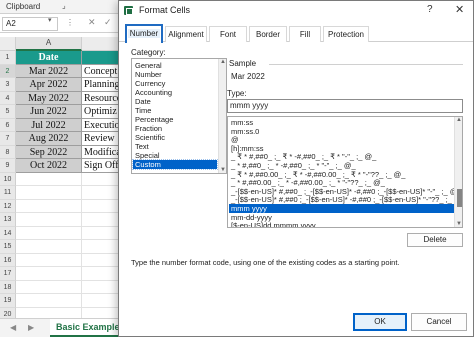  Describe the element at coordinates (8, 206) in the screenshot. I see `row-number: 12` at that location.